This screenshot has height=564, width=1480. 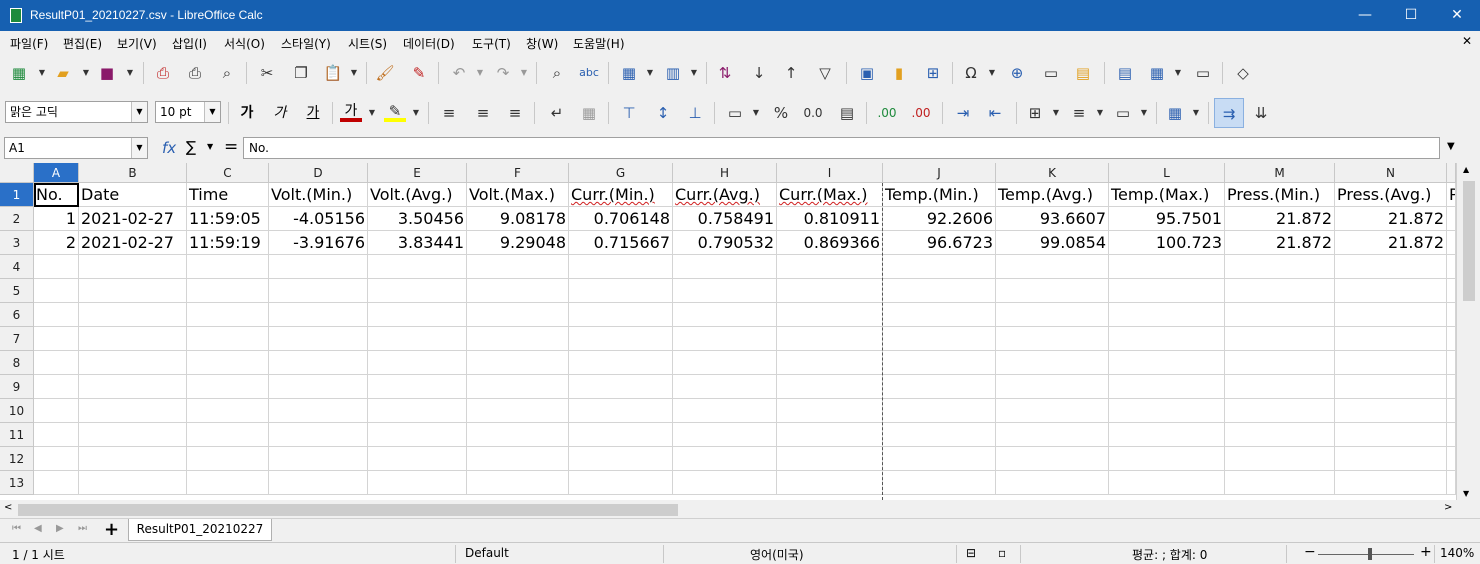 What do you see at coordinates (992, 73) in the screenshot?
I see `special-character-dropdown-icon: ▼` at bounding box center [992, 73].